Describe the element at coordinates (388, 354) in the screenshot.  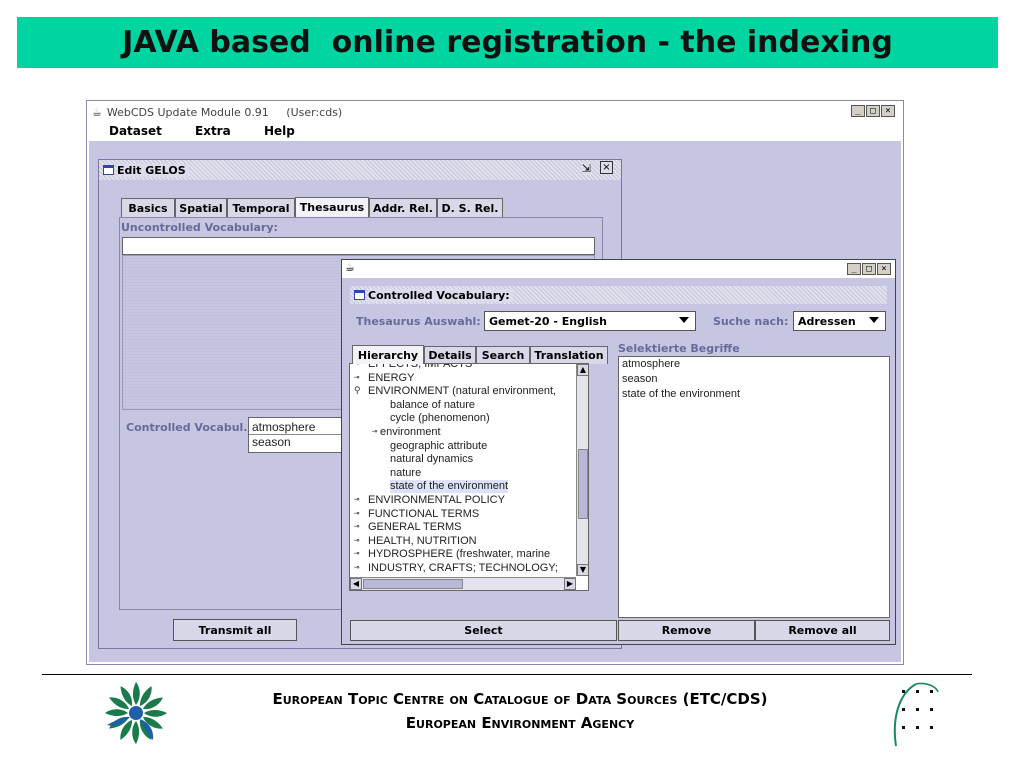
I see `tab-hierarchy: Hierarchy` at that location.